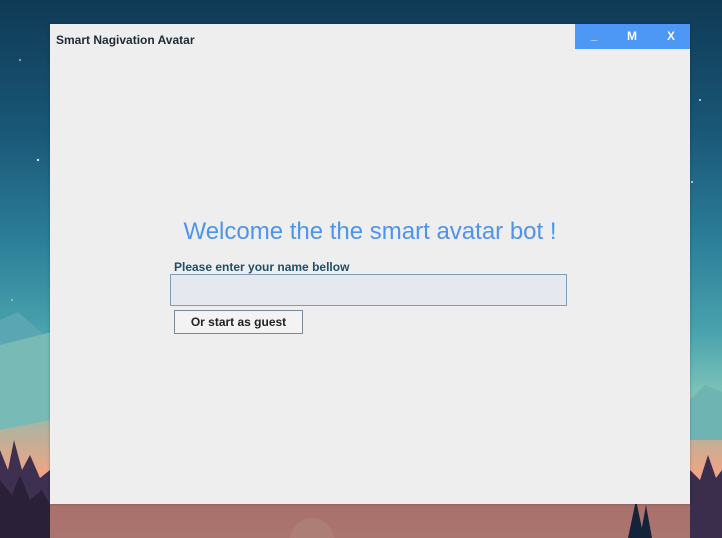 This screenshot has width=722, height=538. I want to click on window-title: Smart Nagivation Avatar, so click(125, 40).